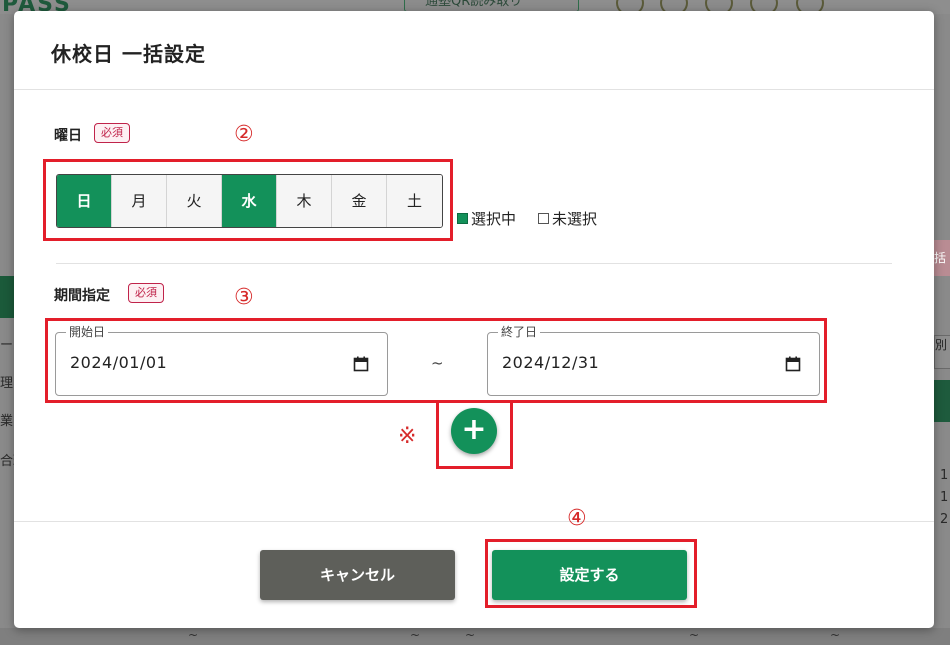 The height and width of the screenshot is (645, 950). I want to click on cancel-button: キャンセル, so click(357, 575).